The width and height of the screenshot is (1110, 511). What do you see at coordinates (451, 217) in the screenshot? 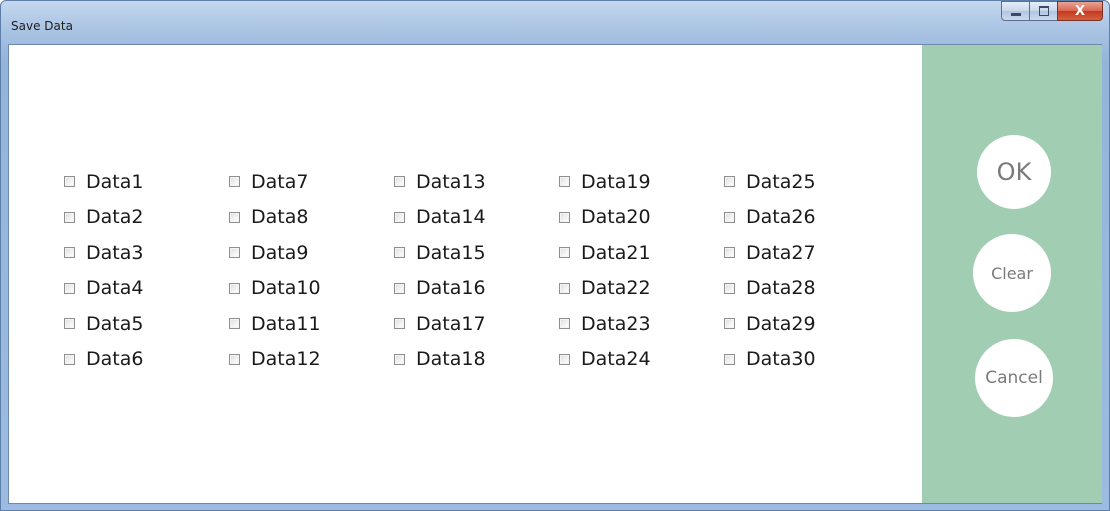
I see `checkbox-label: Data14` at bounding box center [451, 217].